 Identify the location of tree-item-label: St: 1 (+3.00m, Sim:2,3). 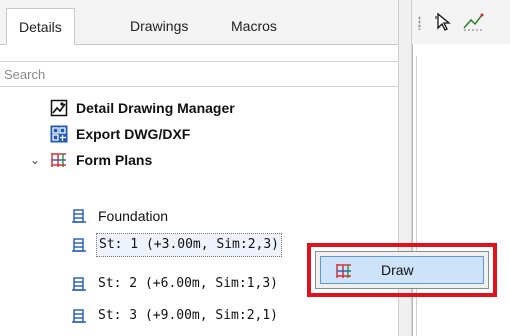
(189, 245).